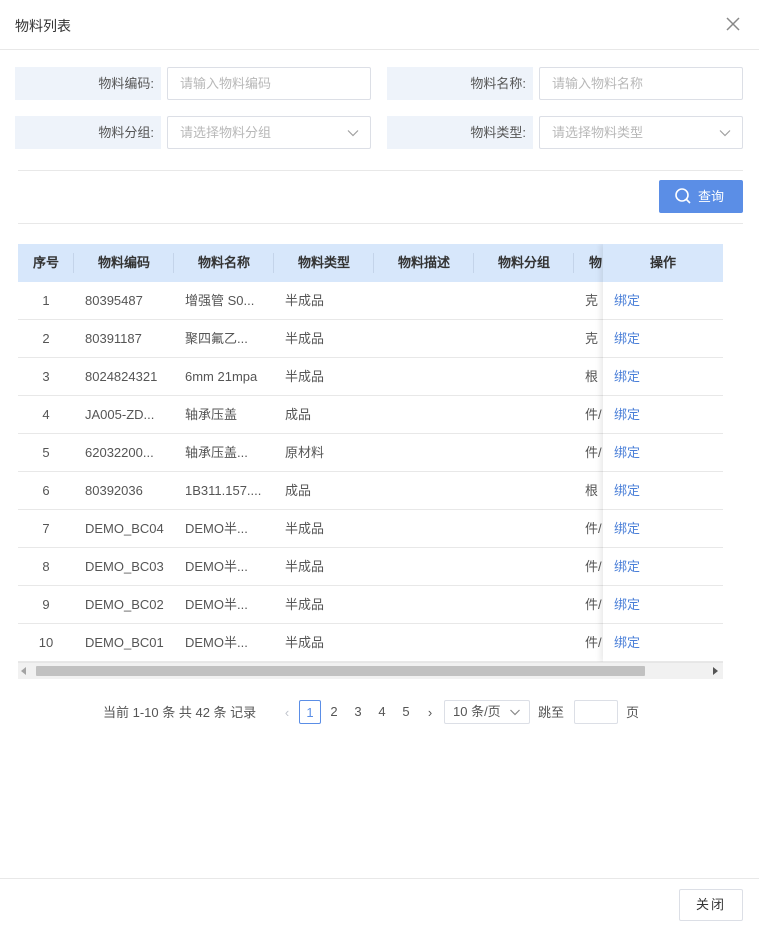 The width and height of the screenshot is (759, 929). What do you see at coordinates (380, 170) in the screenshot?
I see `divider-top` at bounding box center [380, 170].